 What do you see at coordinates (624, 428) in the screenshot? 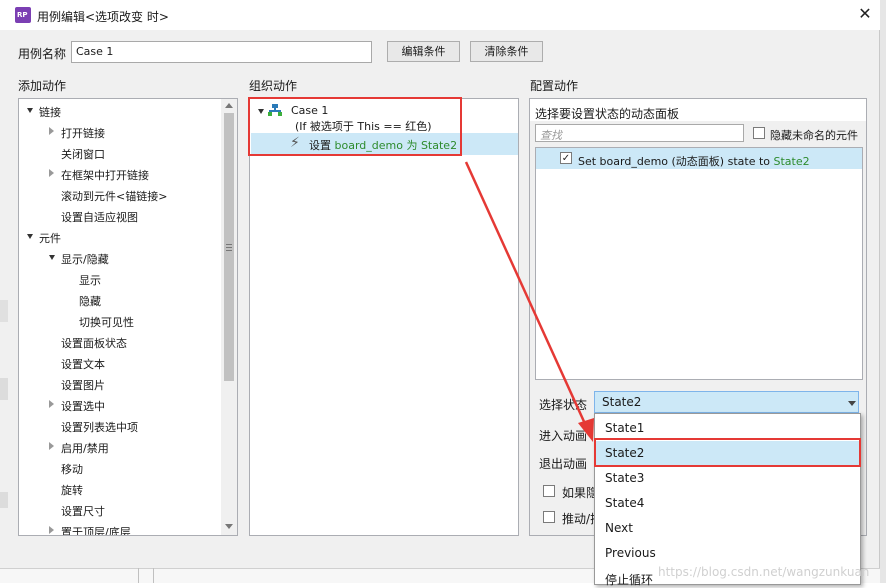
I see `dropdown-option: State1` at bounding box center [624, 428].